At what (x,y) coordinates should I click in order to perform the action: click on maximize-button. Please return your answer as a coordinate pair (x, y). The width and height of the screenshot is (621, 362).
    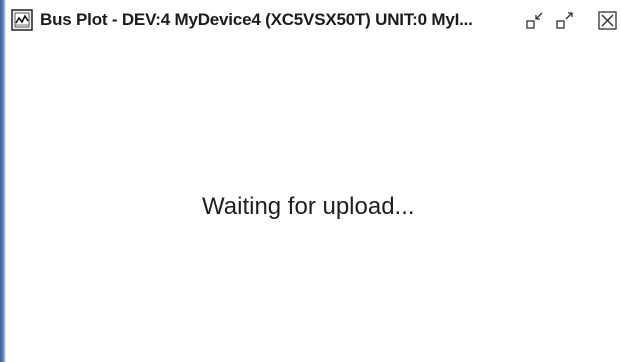
    Looking at the image, I should click on (566, 21).